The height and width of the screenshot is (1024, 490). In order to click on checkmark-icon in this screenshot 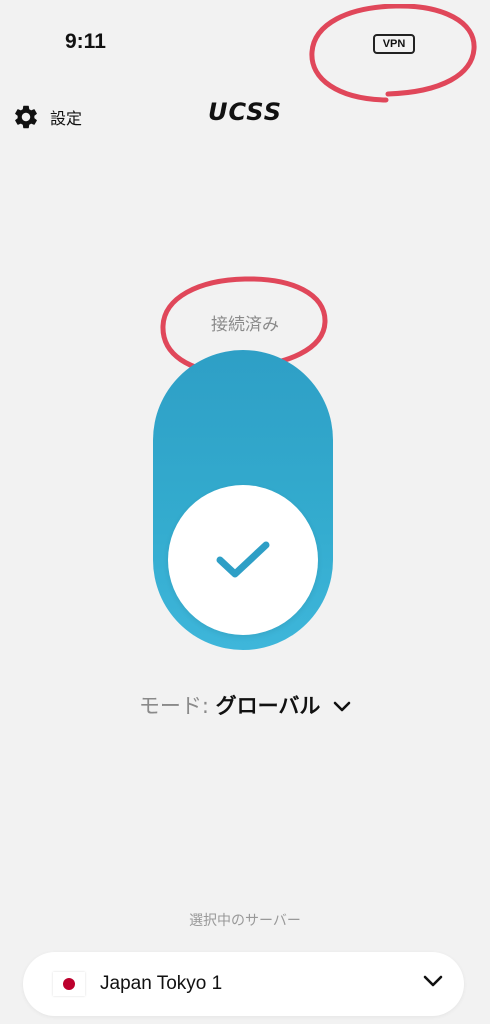, I will do `click(243, 559)`.